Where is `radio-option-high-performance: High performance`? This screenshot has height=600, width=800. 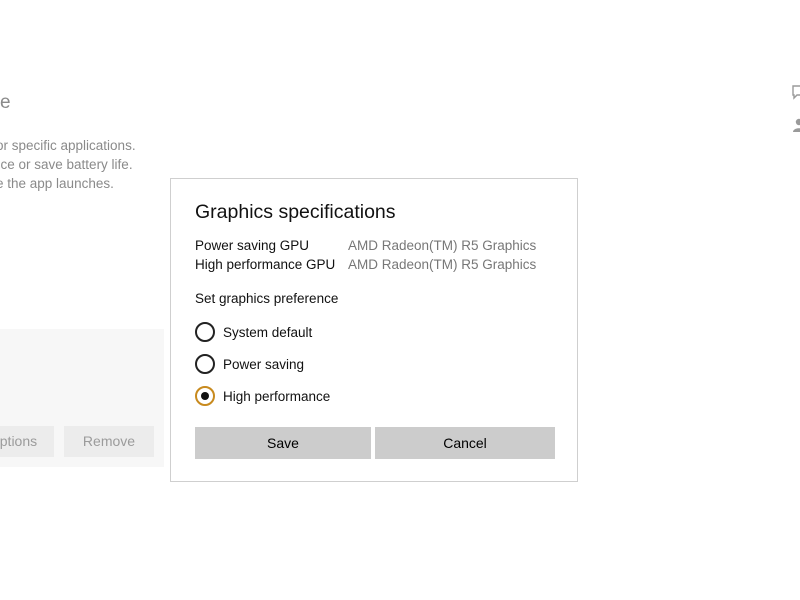
radio-option-high-performance: High performance is located at coordinates (262, 396).